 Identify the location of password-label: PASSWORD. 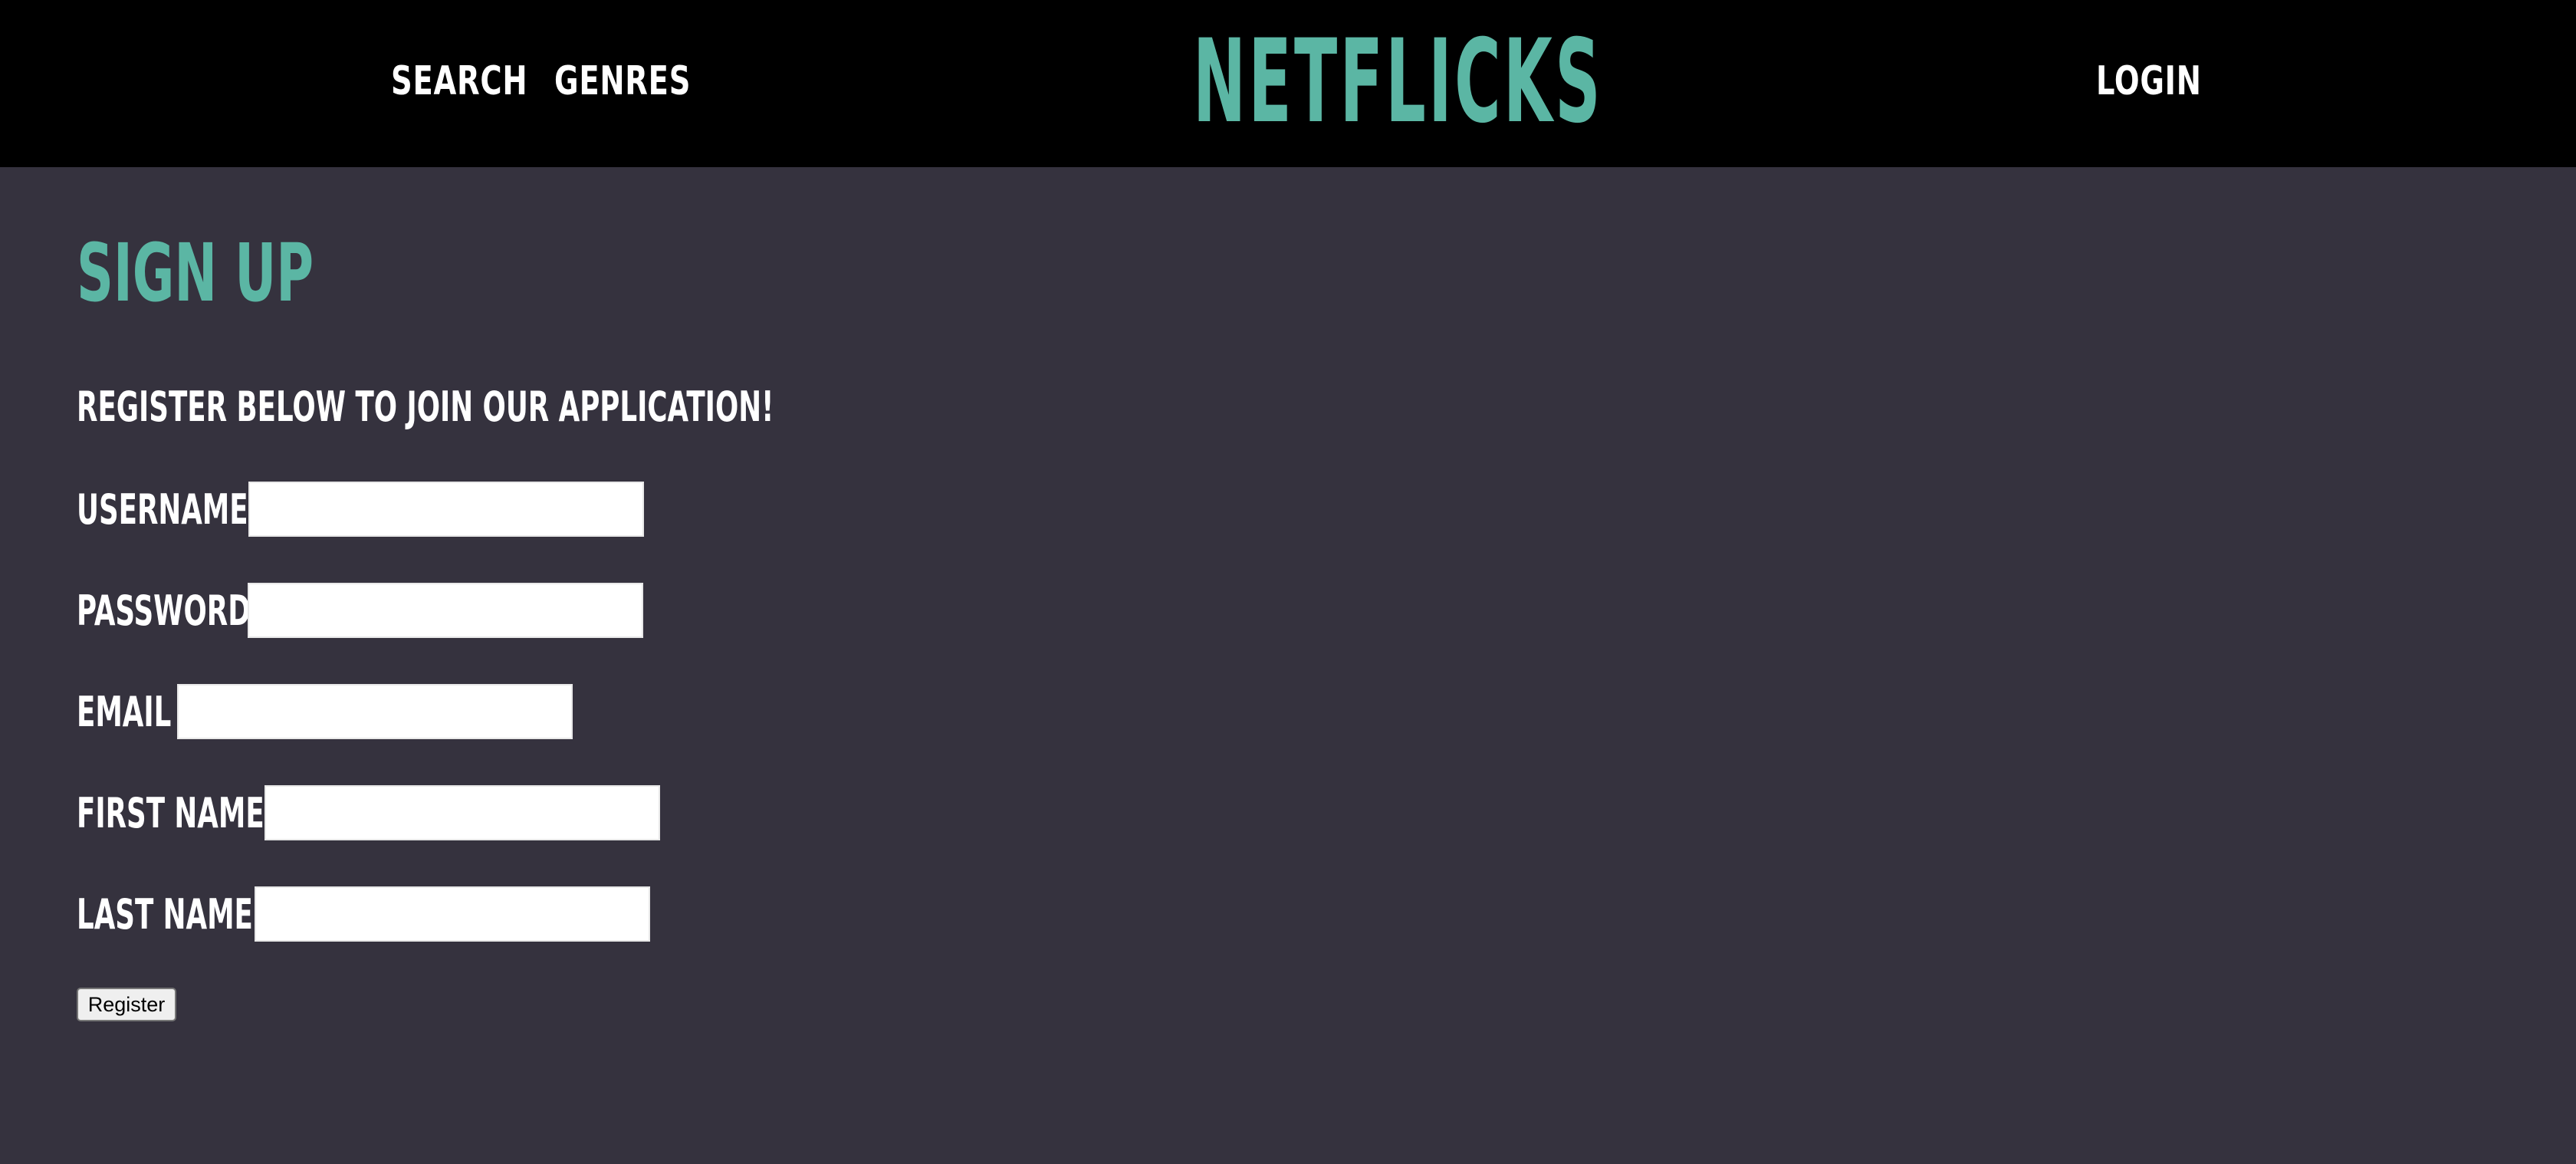
(164, 611).